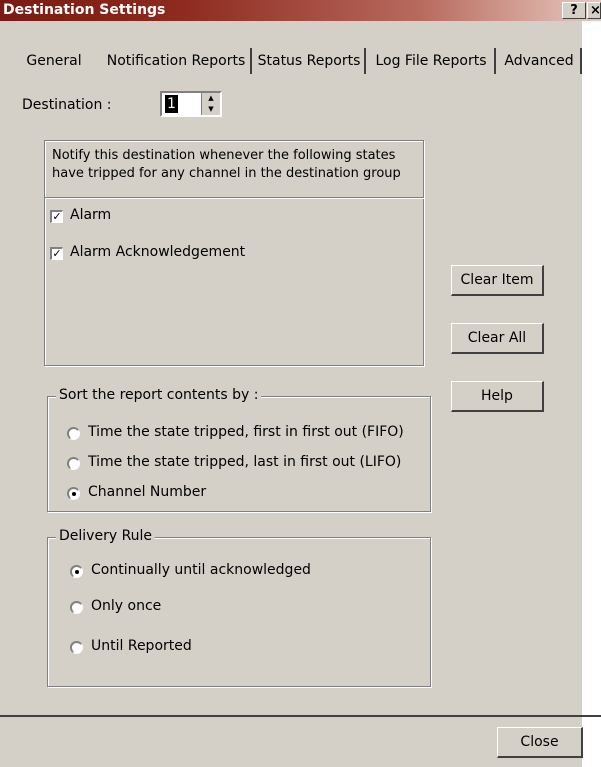 The width and height of the screenshot is (601, 767). I want to click on sort-lifo-radio, so click(73, 463).